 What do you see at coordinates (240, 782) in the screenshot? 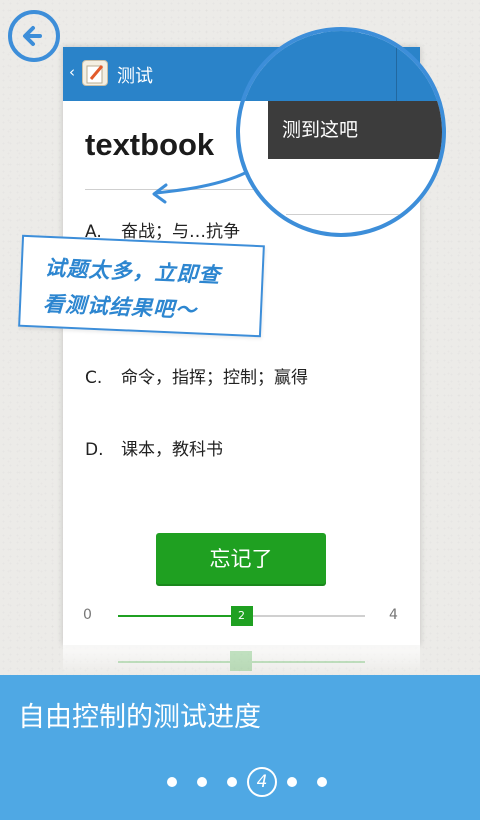
I see `page-indicator: 4` at bounding box center [240, 782].